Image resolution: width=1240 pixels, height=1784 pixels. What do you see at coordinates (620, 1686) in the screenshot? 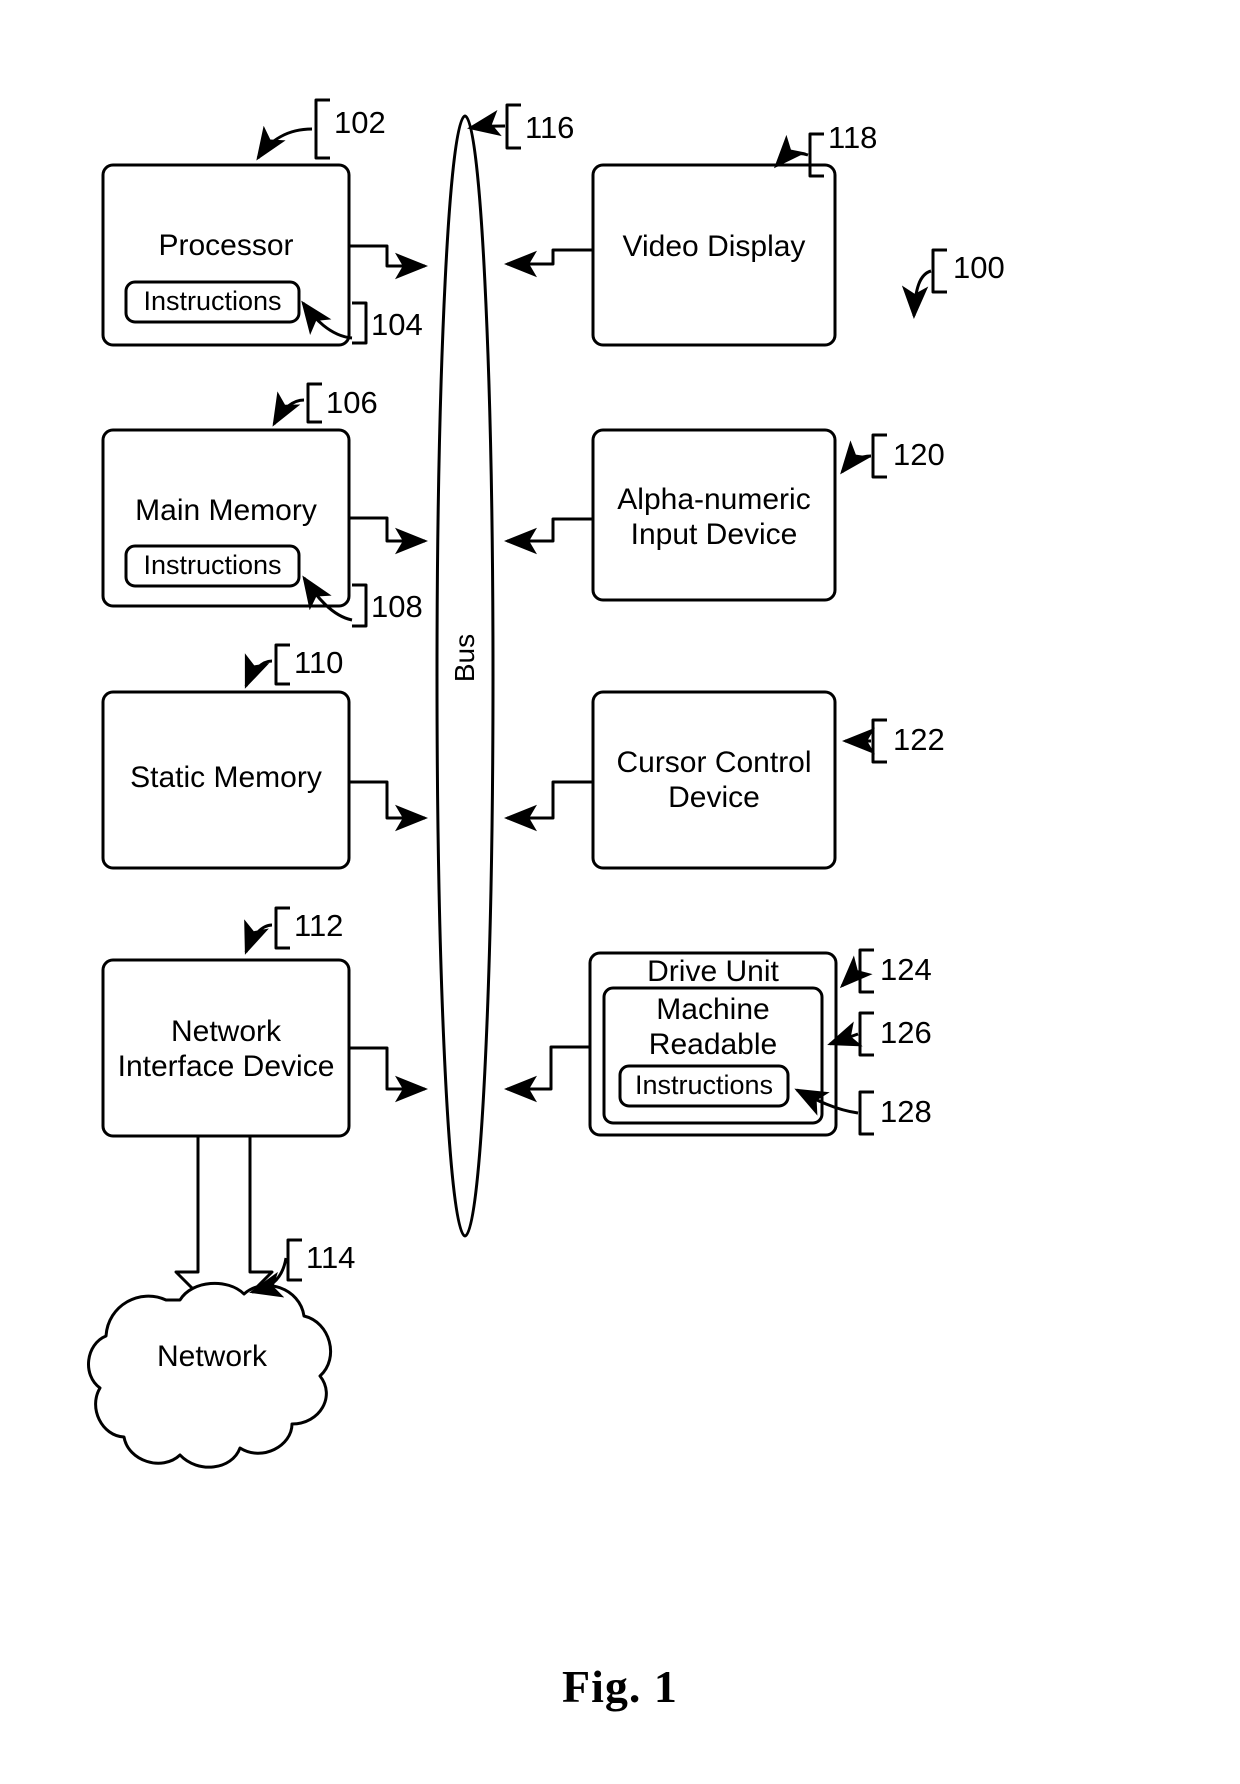
I see `figure-caption: Fig. 1` at bounding box center [620, 1686].